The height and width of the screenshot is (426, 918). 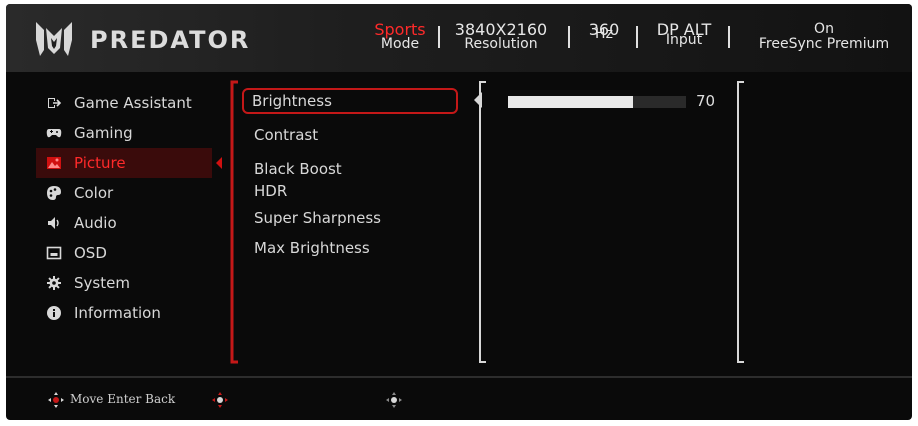 I want to click on menu-item-gaming: Gaming, so click(x=124, y=133).